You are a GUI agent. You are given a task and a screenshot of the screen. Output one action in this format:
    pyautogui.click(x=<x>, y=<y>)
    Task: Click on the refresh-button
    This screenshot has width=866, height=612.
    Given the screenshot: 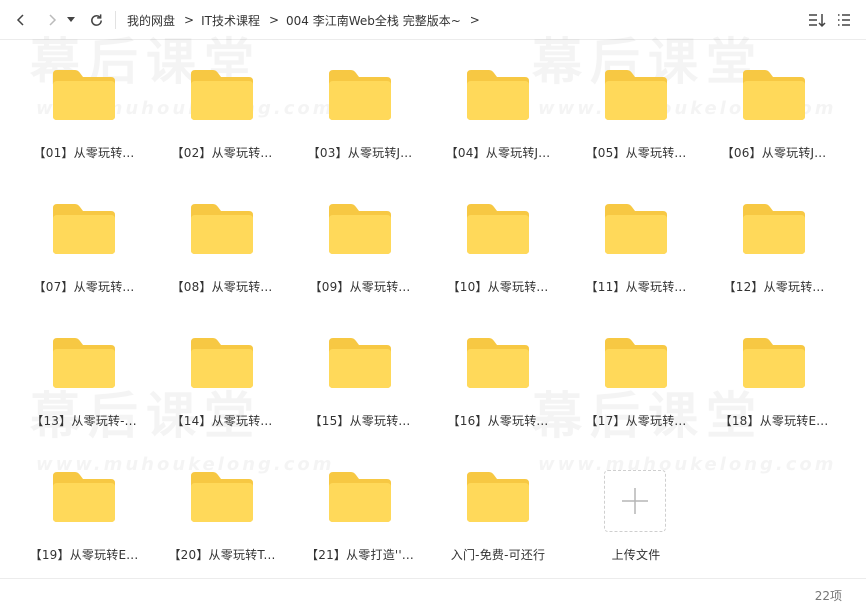 What is the action you would take?
    pyautogui.click(x=96, y=20)
    